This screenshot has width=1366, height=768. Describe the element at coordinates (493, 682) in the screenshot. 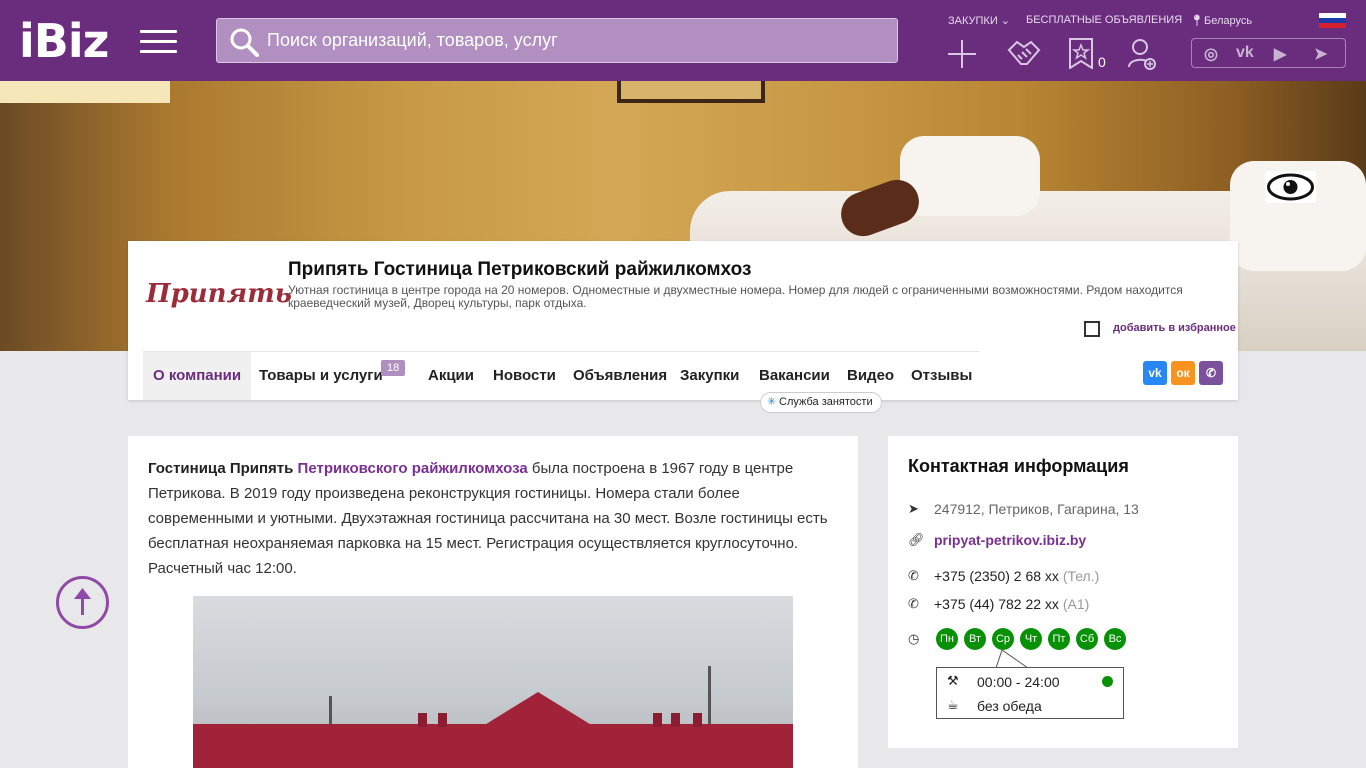

I see `hotel-photo` at that location.